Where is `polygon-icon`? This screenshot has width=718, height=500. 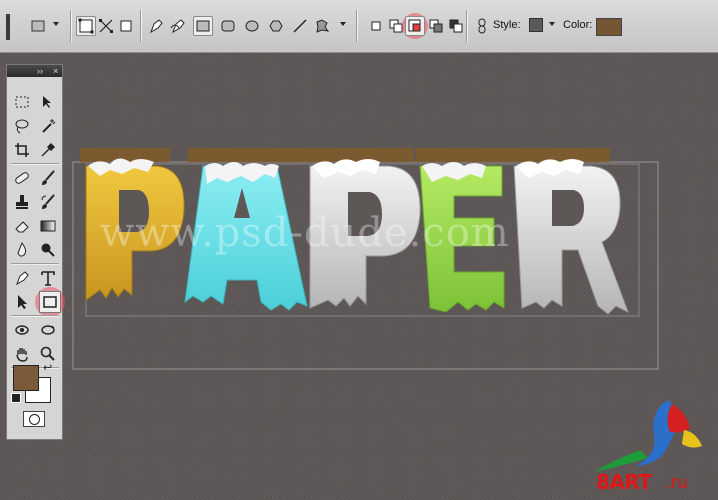 polygon-icon is located at coordinates (276, 26).